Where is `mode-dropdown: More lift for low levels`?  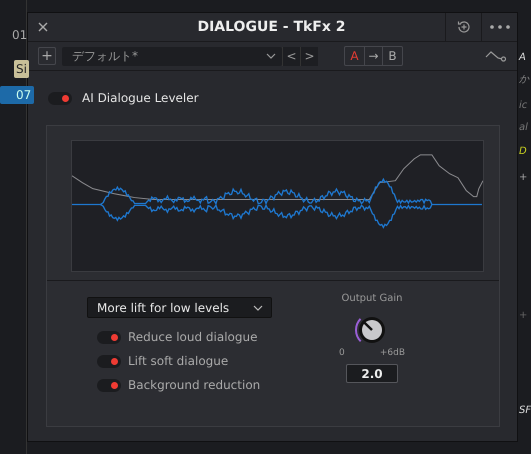
mode-dropdown: More lift for low levels is located at coordinates (179, 307).